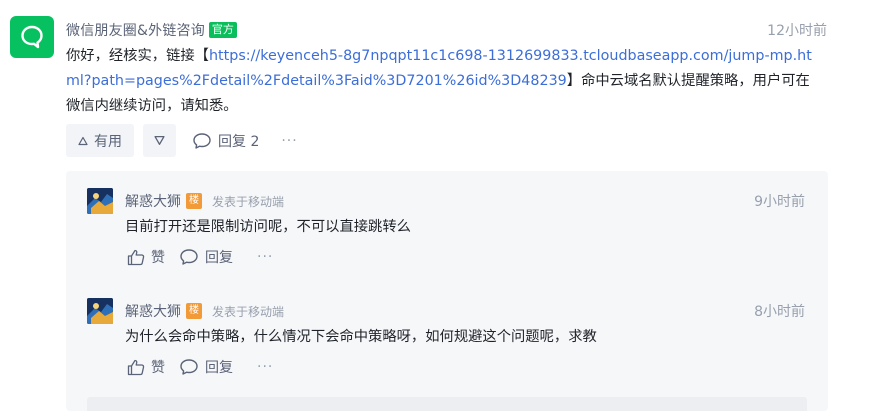 This screenshot has height=411, width=873. I want to click on triangle-down-icon, so click(159, 140).